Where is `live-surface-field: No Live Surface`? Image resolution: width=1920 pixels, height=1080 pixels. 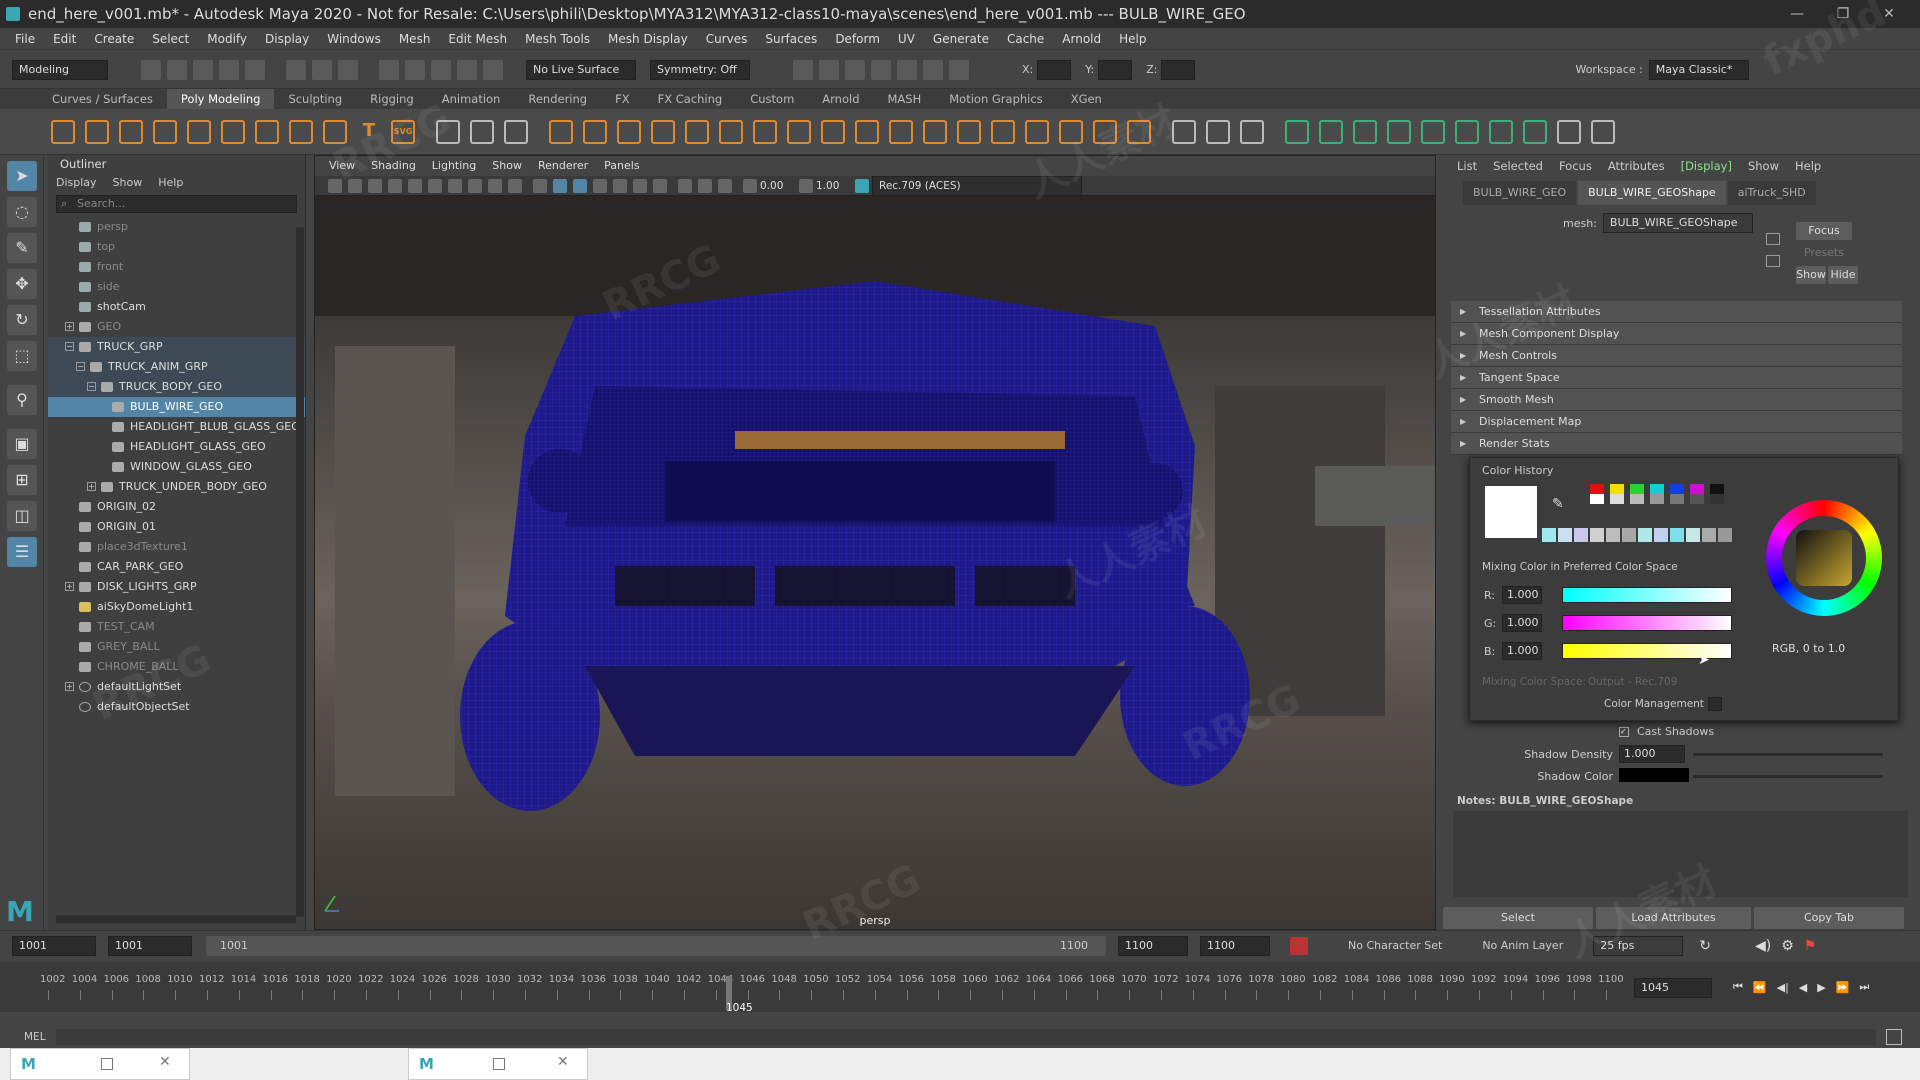 live-surface-field: No Live Surface is located at coordinates (581, 69).